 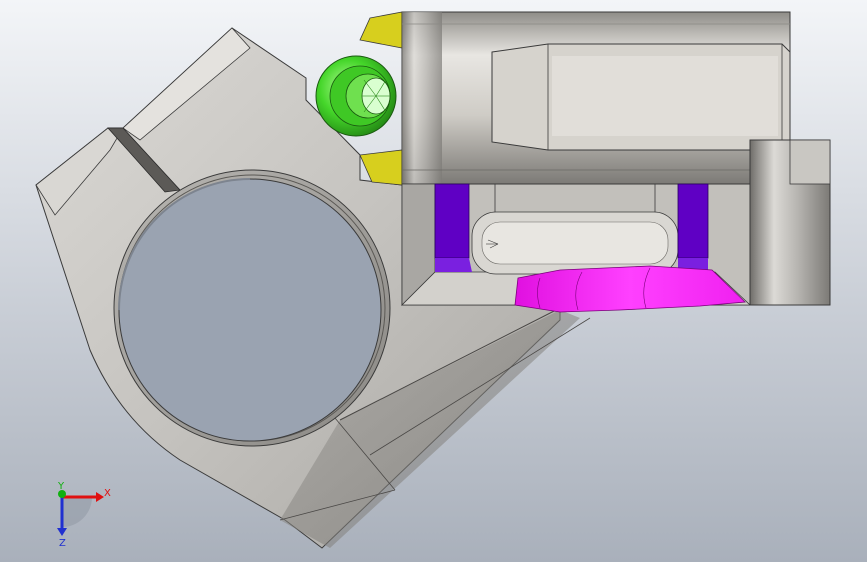 I want to click on upper-shaft-block, so click(x=596, y=98).